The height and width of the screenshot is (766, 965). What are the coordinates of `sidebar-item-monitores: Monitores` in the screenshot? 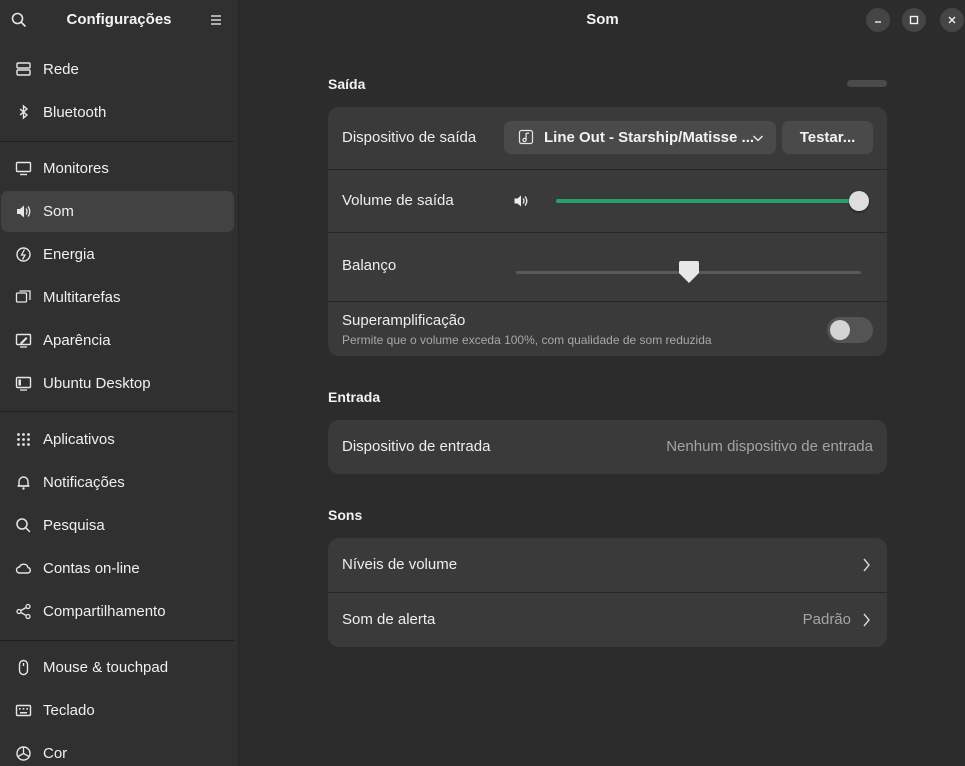 It's located at (117, 168).